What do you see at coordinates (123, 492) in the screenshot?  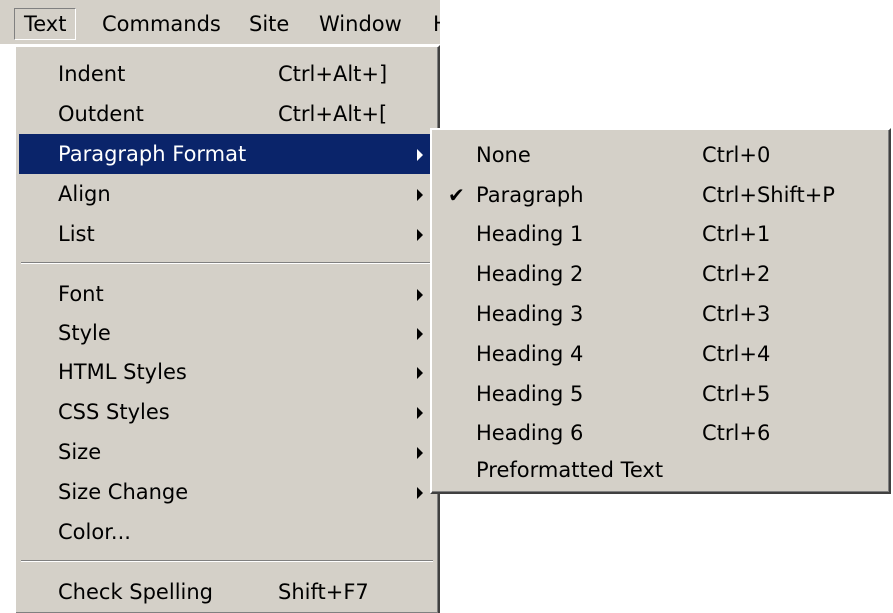 I see `menu-item-label: Size Change` at bounding box center [123, 492].